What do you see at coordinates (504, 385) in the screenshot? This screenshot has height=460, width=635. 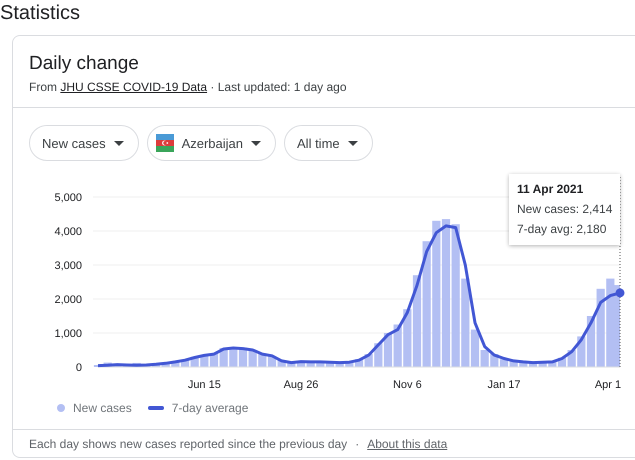 I see `x-axis-label: Jan 17` at bounding box center [504, 385].